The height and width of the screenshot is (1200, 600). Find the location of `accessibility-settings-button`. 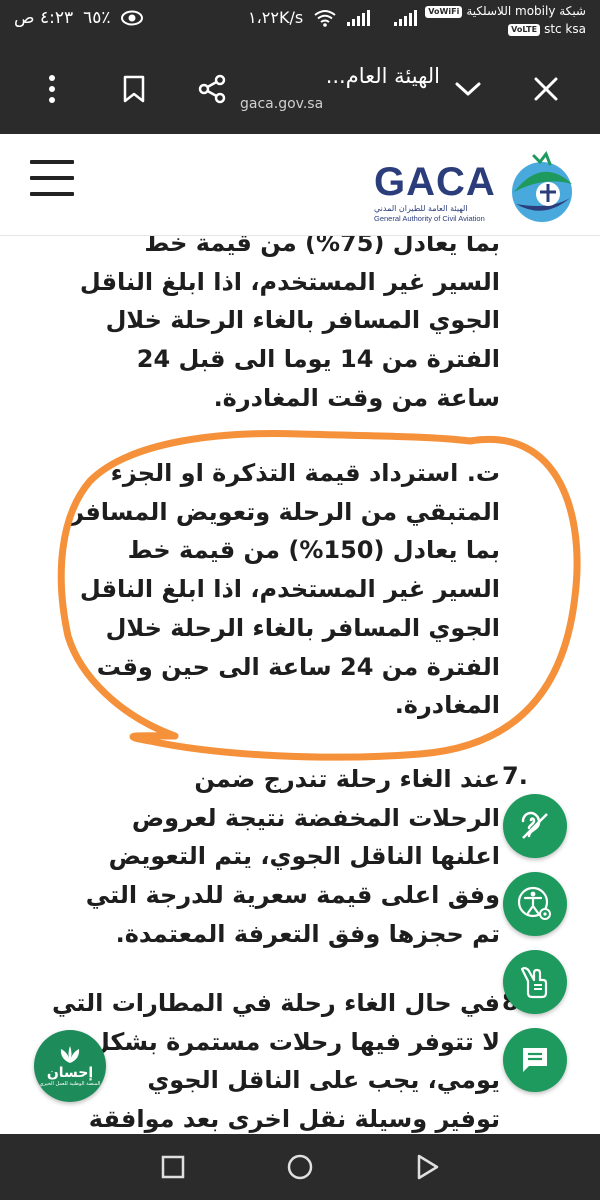

accessibility-settings-button is located at coordinates (535, 904).